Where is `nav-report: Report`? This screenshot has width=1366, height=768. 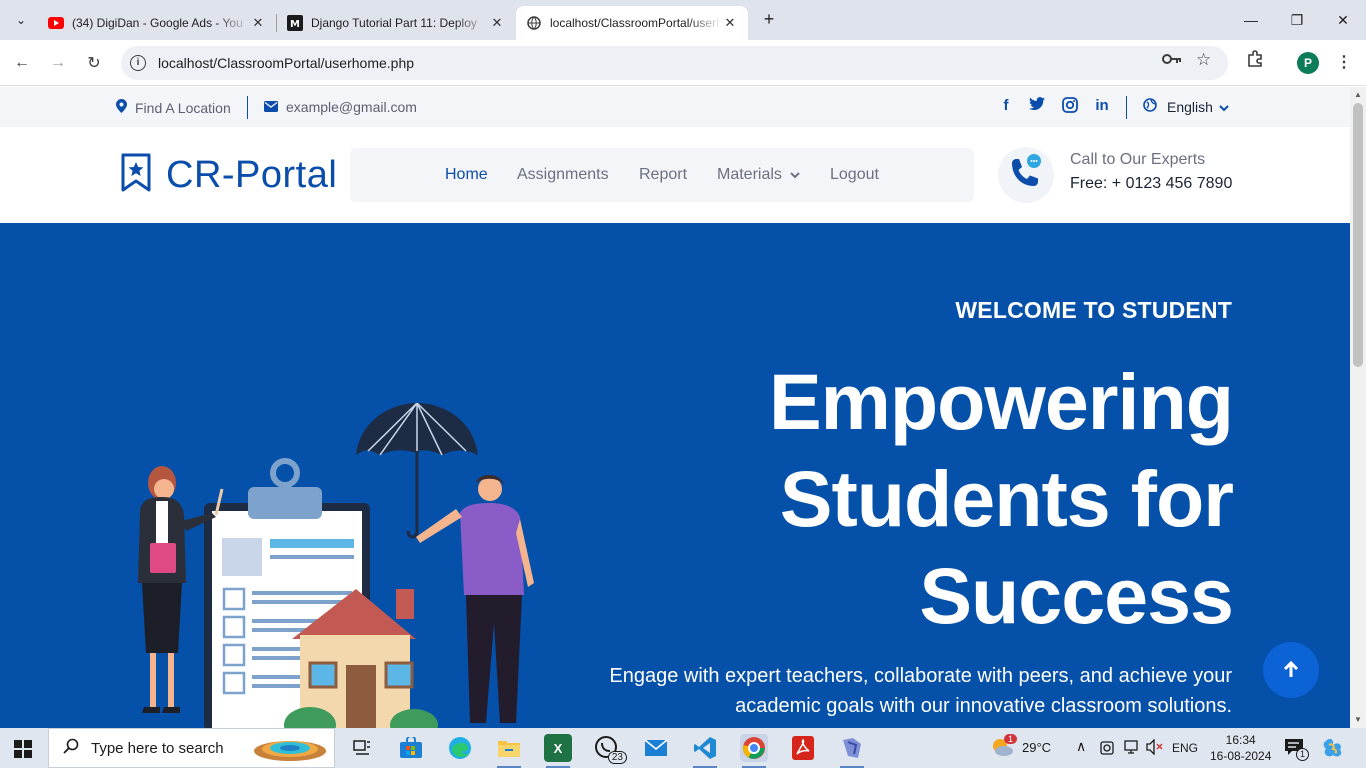 nav-report: Report is located at coordinates (663, 175).